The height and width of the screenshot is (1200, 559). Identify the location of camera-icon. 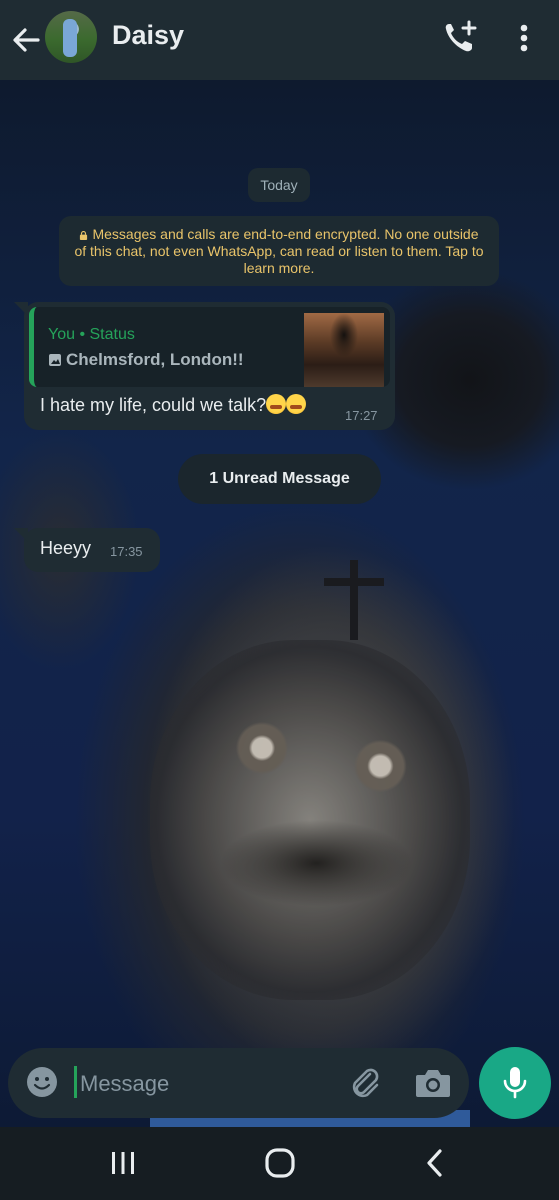
(433, 1083).